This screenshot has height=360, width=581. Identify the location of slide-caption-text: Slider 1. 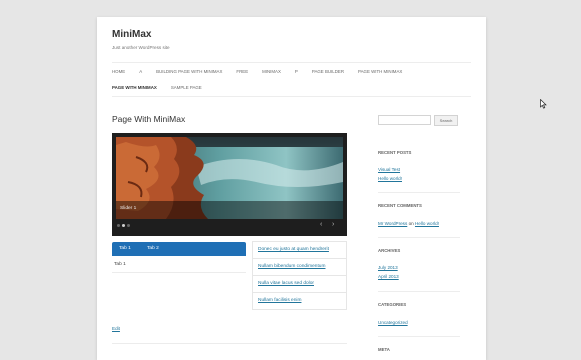
(128, 208).